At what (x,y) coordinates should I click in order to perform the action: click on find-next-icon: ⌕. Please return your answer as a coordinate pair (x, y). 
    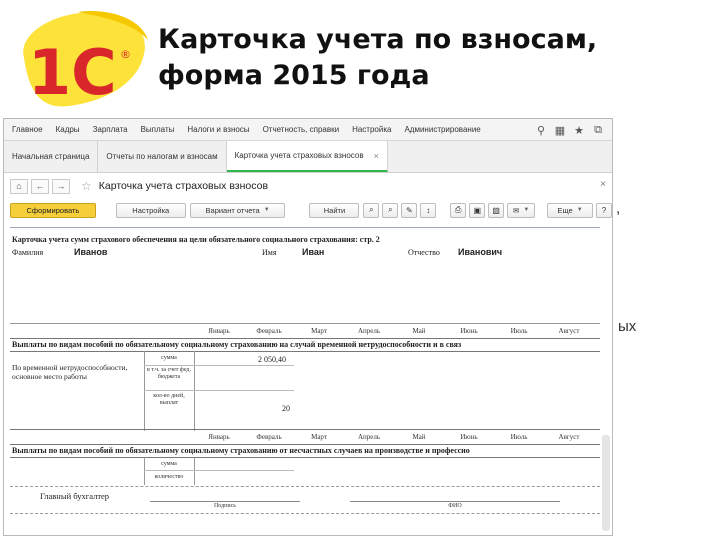
    Looking at the image, I should click on (371, 210).